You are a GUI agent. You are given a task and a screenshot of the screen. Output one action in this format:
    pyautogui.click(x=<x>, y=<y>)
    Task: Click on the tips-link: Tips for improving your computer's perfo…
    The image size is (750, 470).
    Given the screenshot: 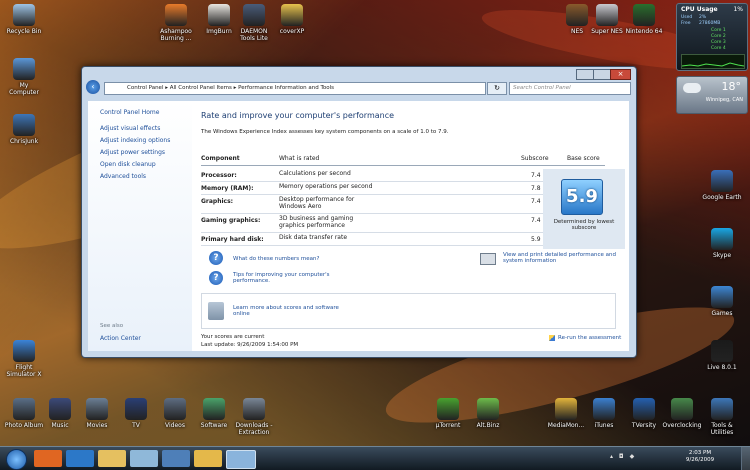 What is the action you would take?
    pyautogui.click(x=288, y=278)
    